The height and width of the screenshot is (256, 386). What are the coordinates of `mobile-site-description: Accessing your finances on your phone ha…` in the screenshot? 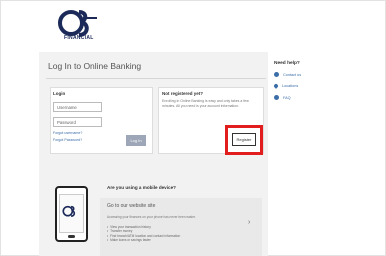 It's located at (151, 217).